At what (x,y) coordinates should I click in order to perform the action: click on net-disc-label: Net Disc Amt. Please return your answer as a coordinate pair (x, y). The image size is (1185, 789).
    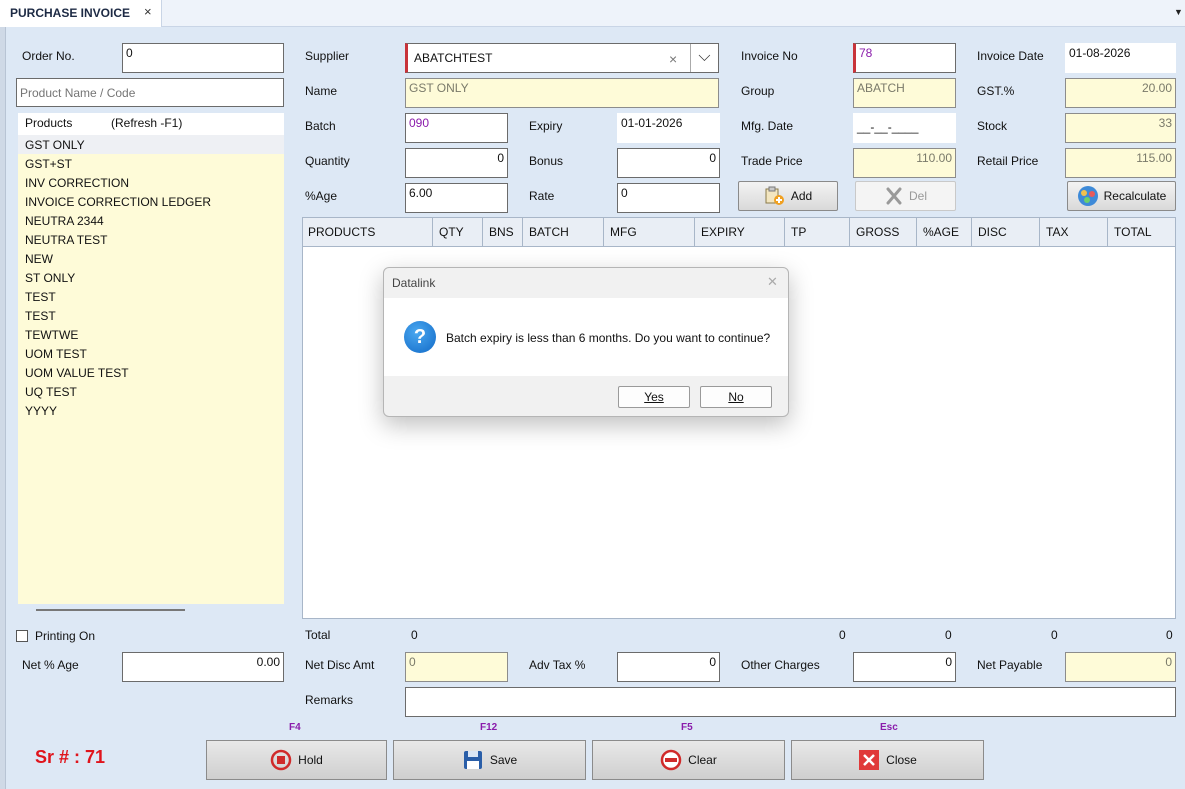
    Looking at the image, I should click on (340, 665).